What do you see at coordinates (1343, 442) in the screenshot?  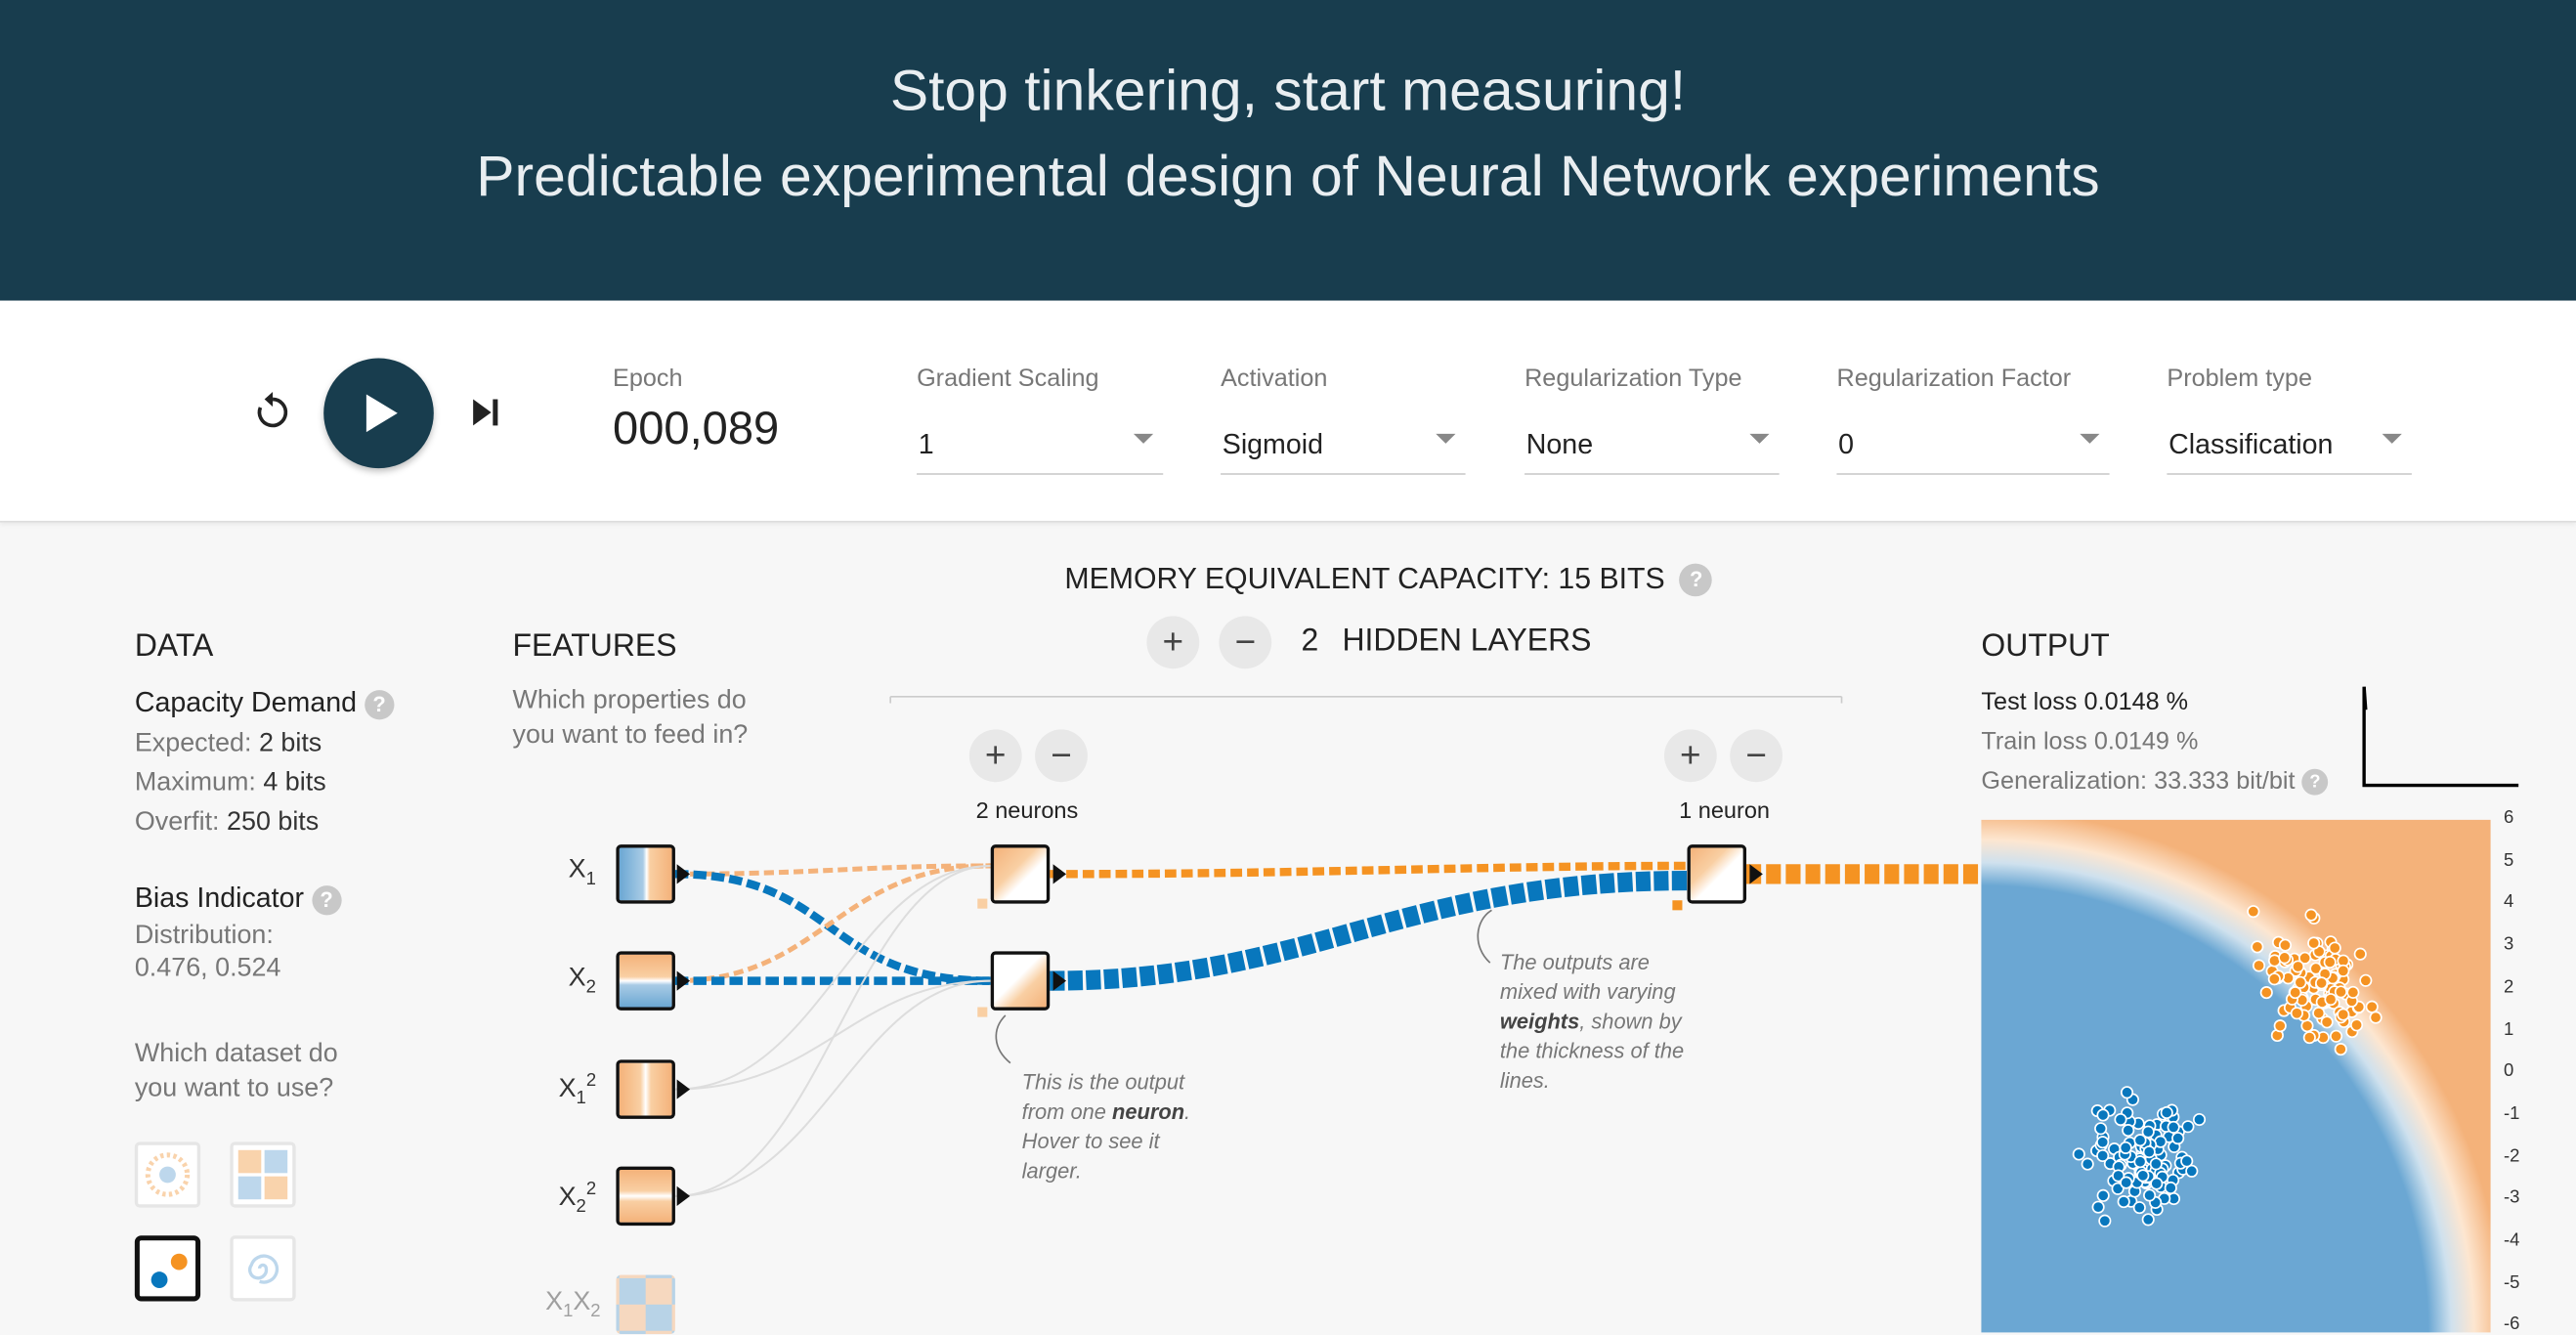 I see `activation-select: Sigmoid` at bounding box center [1343, 442].